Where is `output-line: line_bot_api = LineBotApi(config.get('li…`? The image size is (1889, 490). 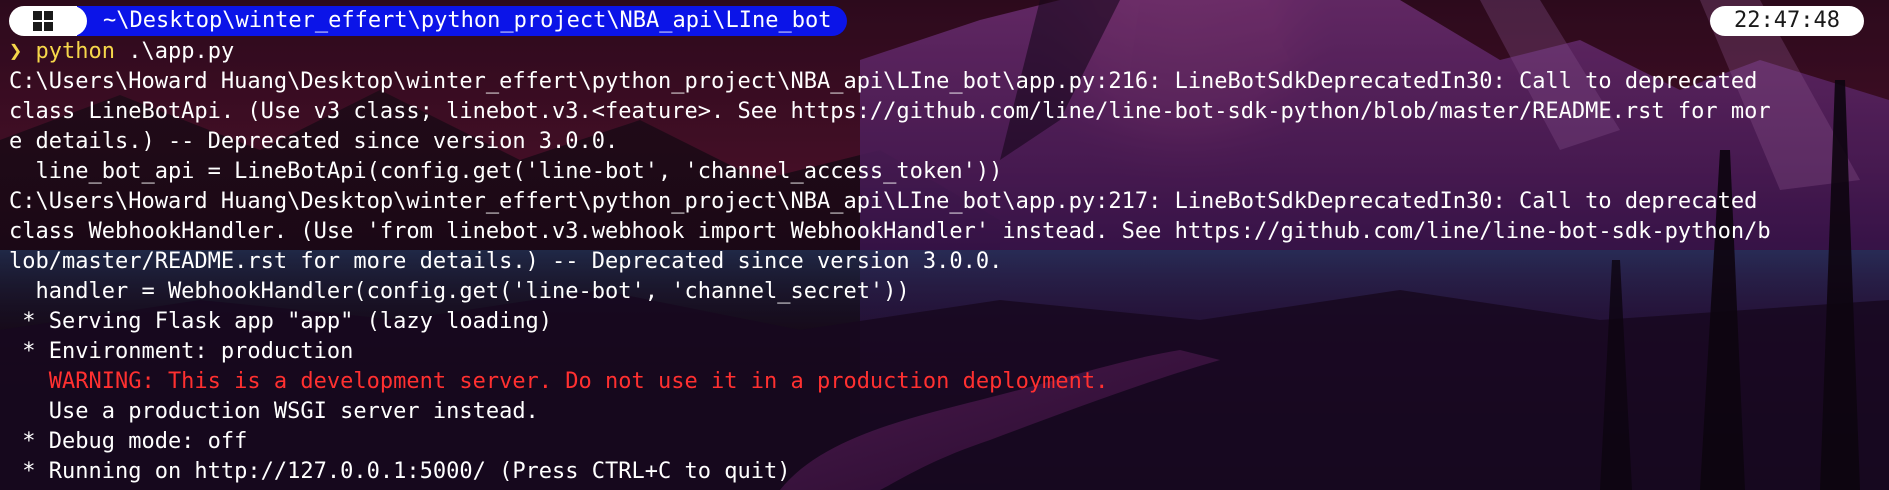
output-line: line_bot_api = LineBotApi(config.get('li… is located at coordinates (506, 171).